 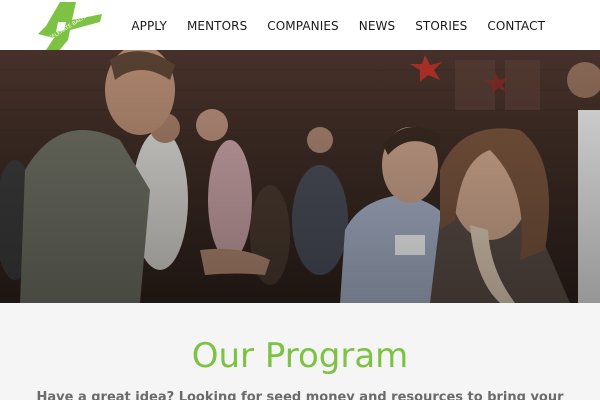 What do you see at coordinates (516, 26) in the screenshot?
I see `nav-contact: CONTACT` at bounding box center [516, 26].